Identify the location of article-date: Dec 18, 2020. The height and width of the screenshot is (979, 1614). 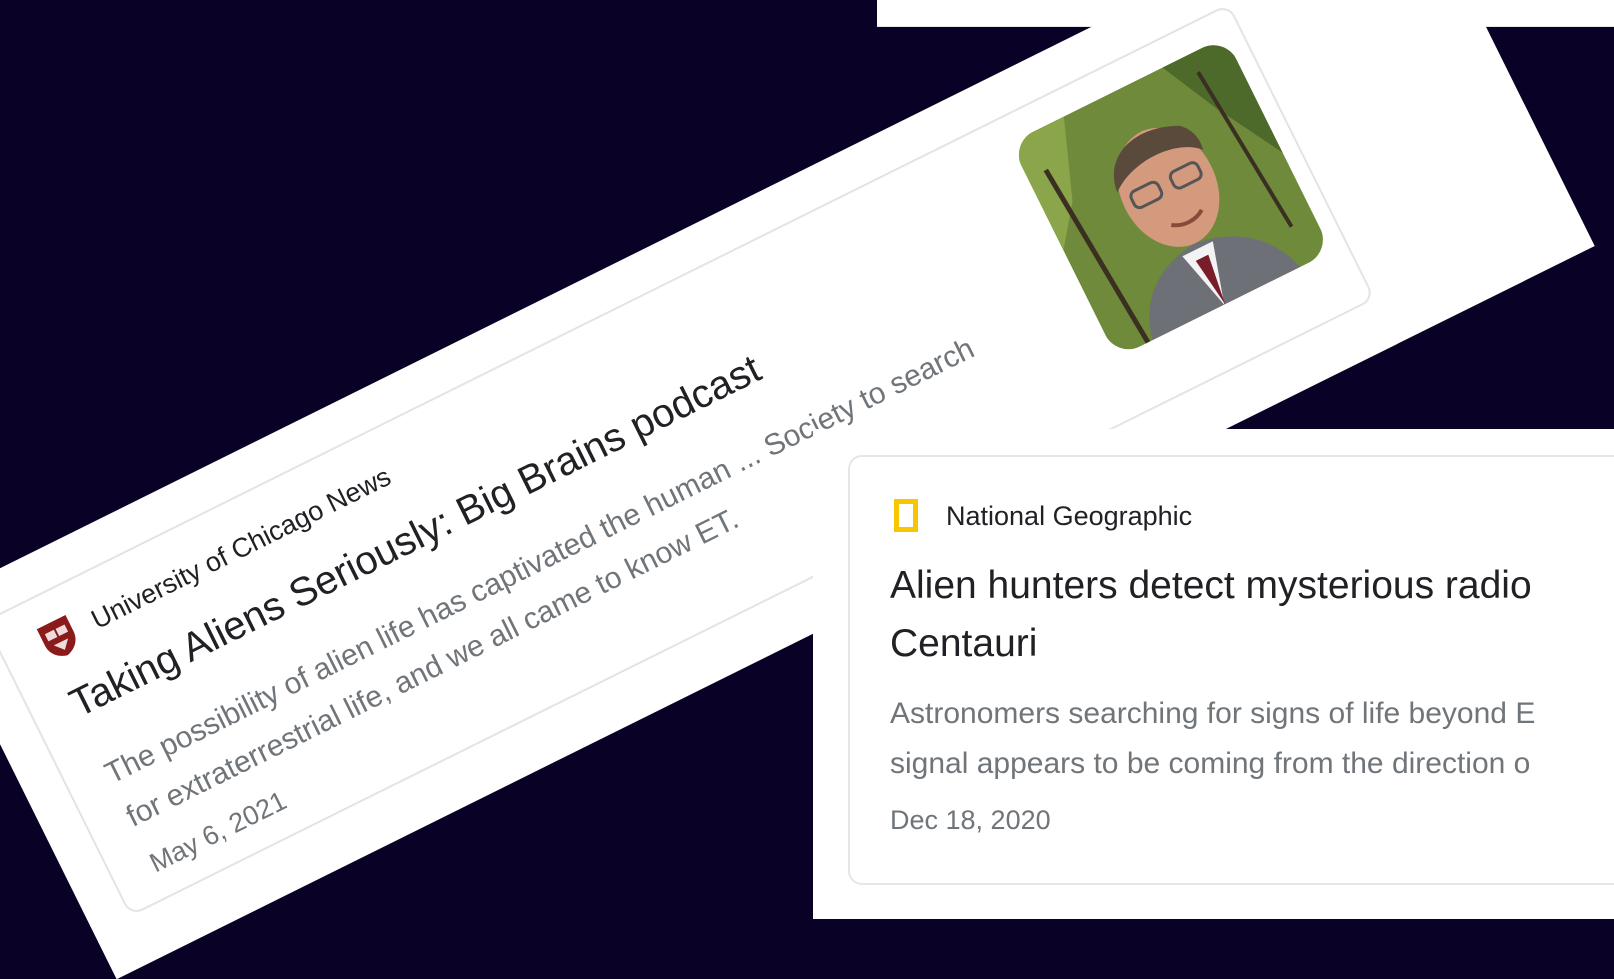
(970, 820).